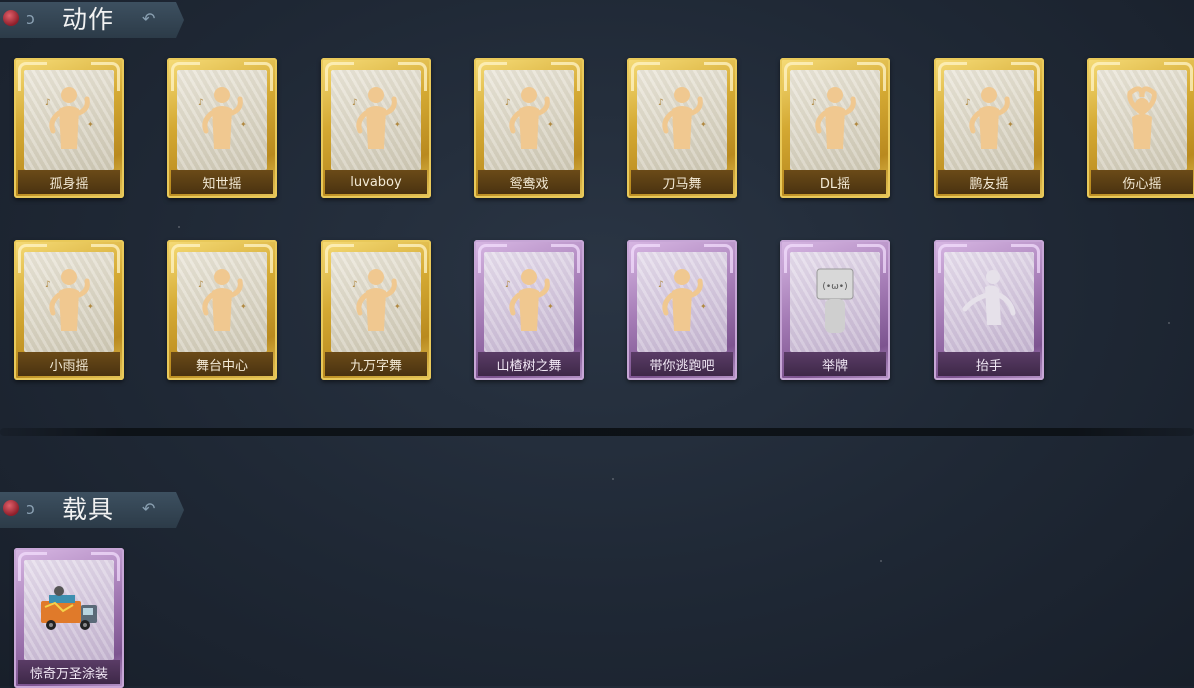 The width and height of the screenshot is (1194, 688). I want to click on card-label: DL摇, so click(835, 184).